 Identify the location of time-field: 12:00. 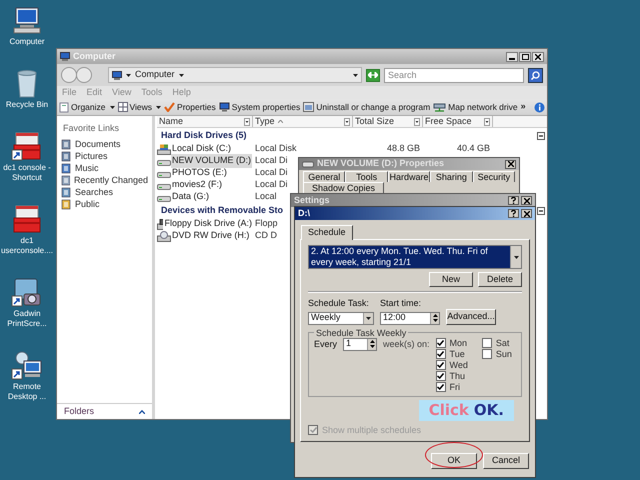
(410, 318).